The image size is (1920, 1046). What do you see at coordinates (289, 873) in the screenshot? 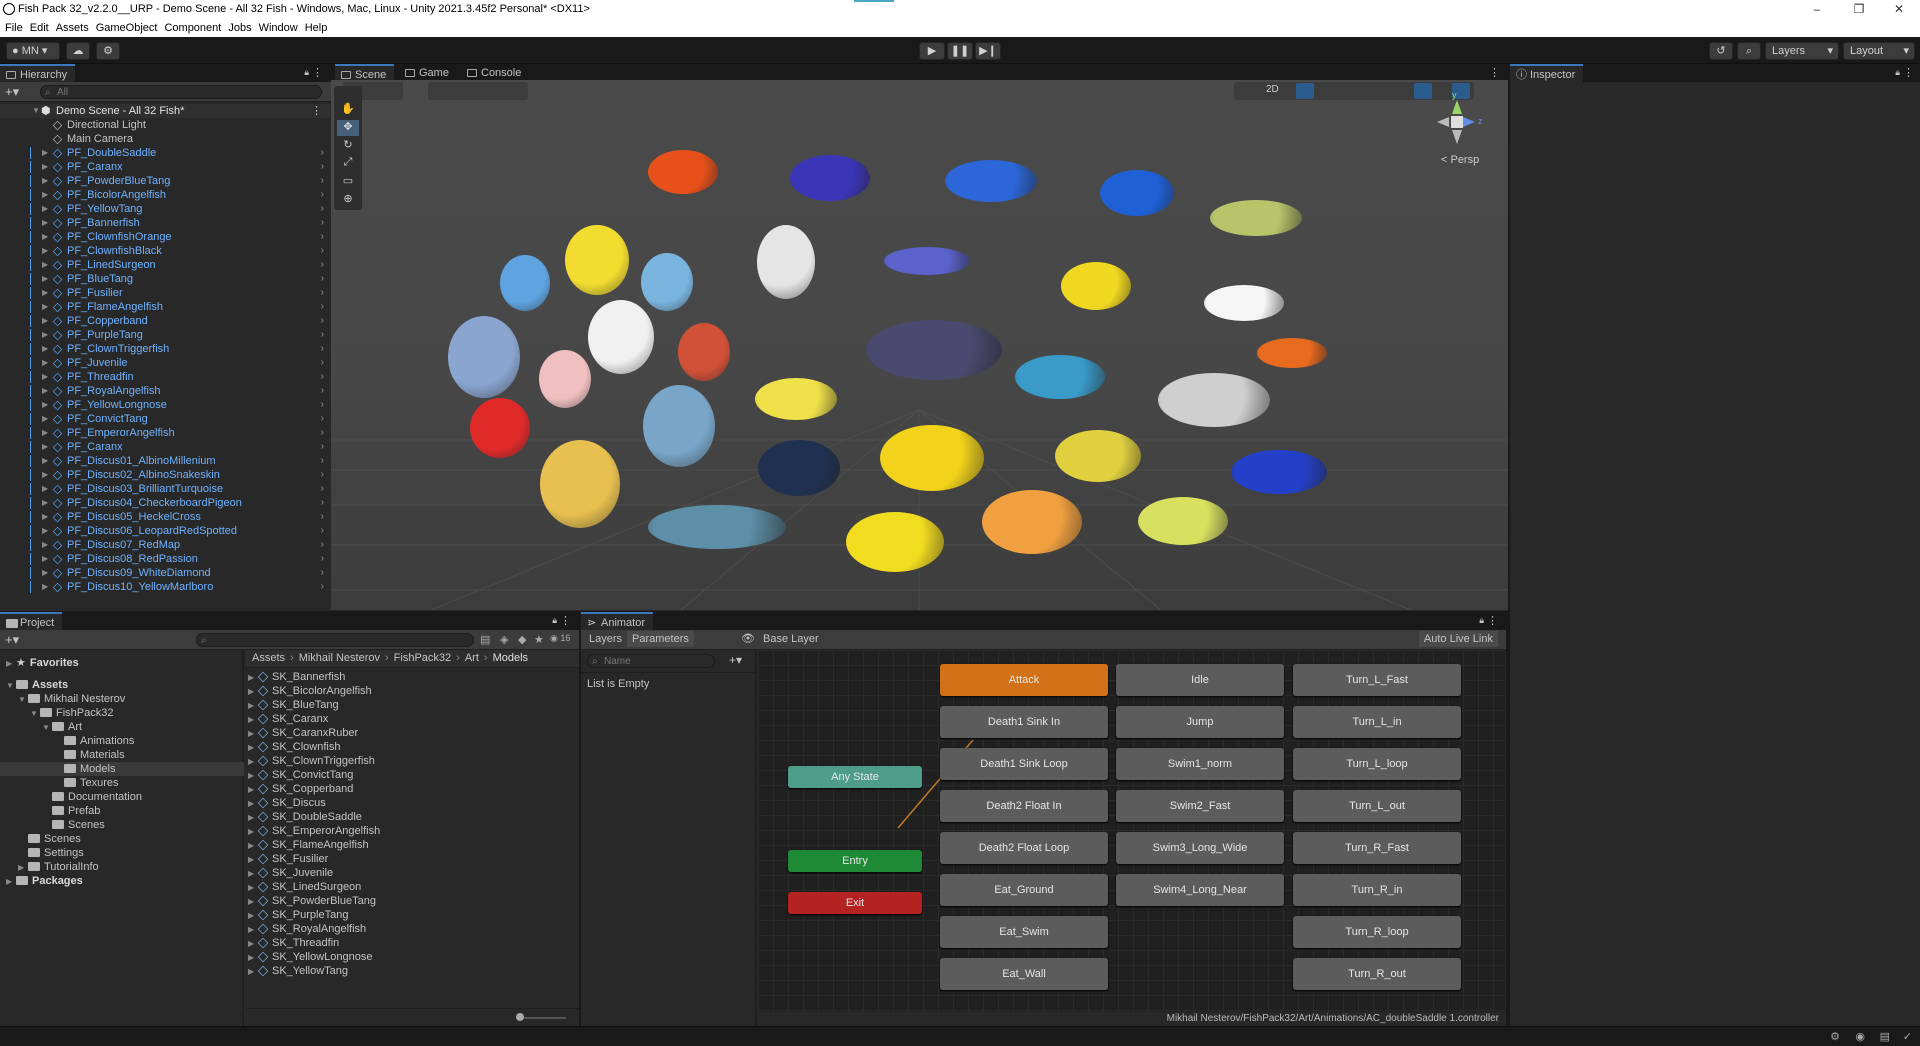
I see `asset-item: ▶ SK_Juvenile` at bounding box center [289, 873].